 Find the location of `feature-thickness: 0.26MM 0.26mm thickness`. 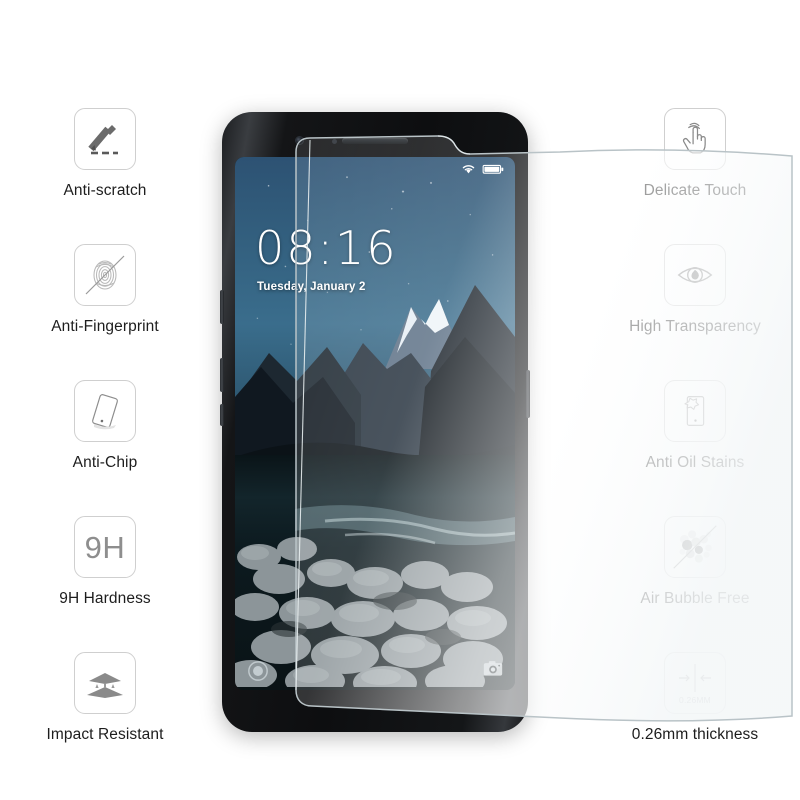

feature-thickness: 0.26MM 0.26mm thickness is located at coordinates (695, 720).